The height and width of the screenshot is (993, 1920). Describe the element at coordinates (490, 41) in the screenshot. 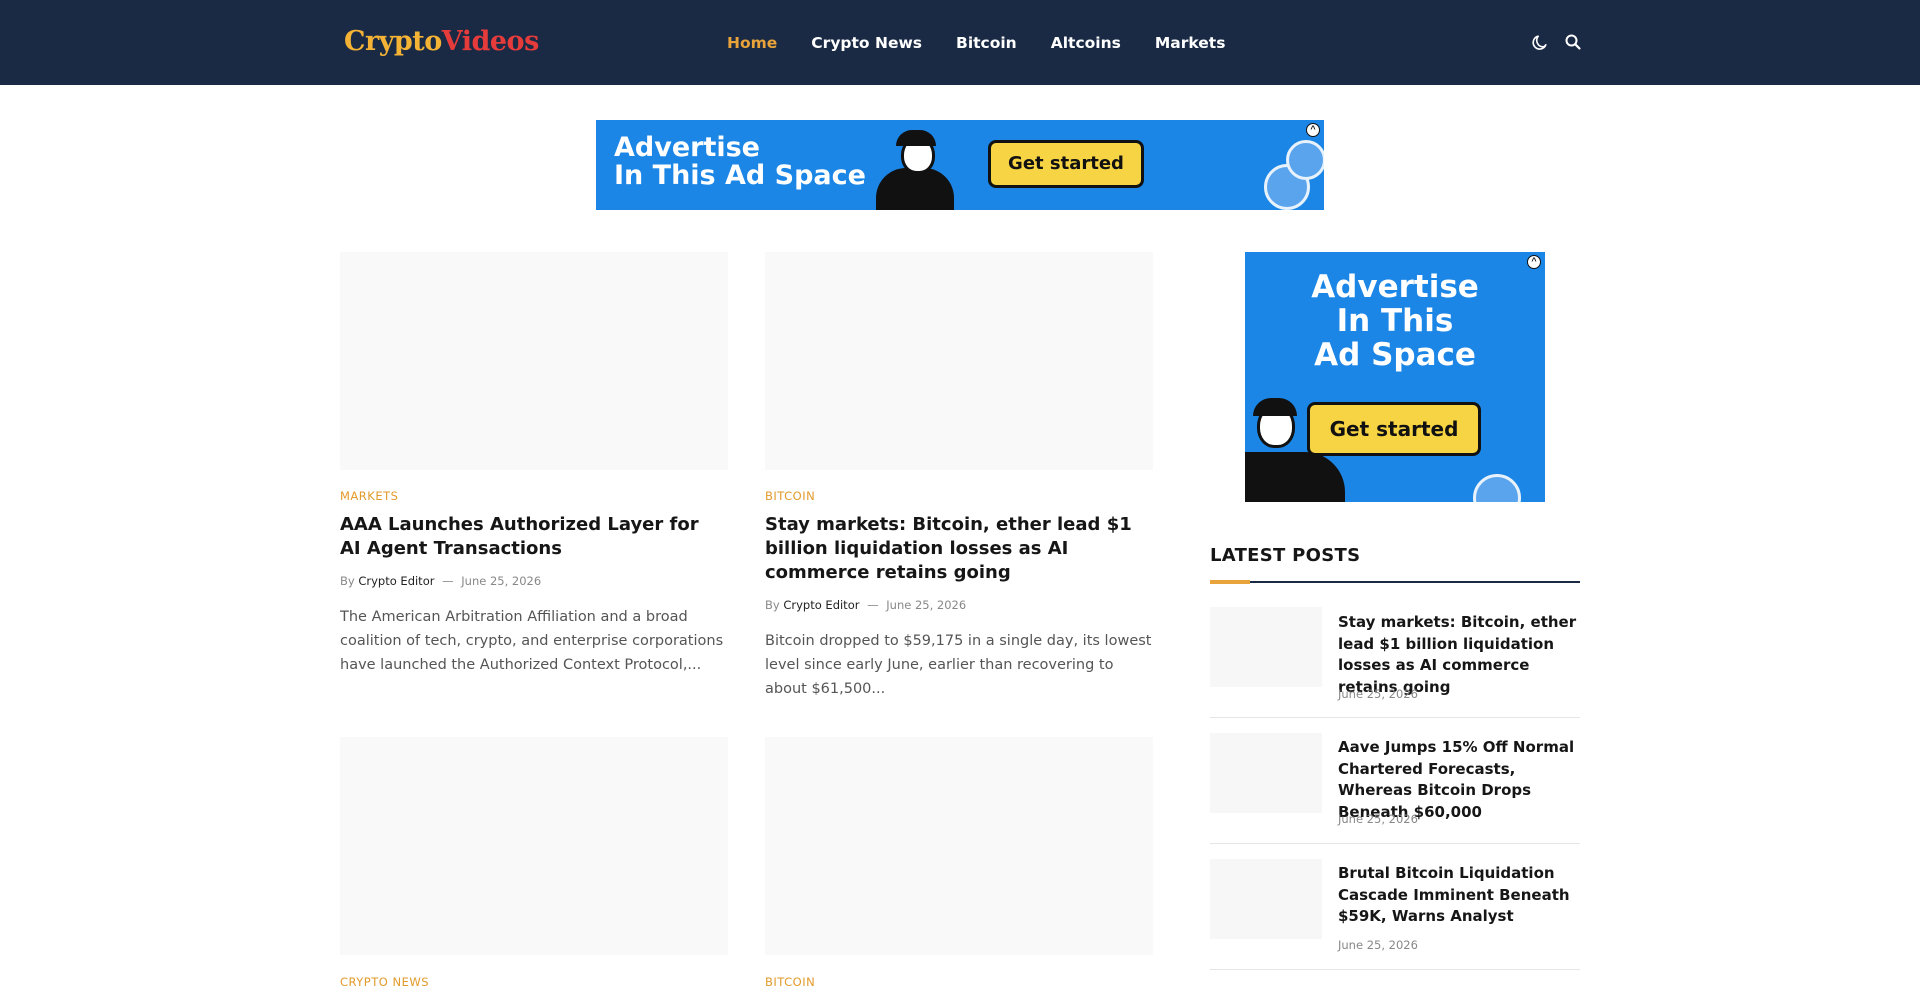

I see `logo-part-videos: Videos` at that location.